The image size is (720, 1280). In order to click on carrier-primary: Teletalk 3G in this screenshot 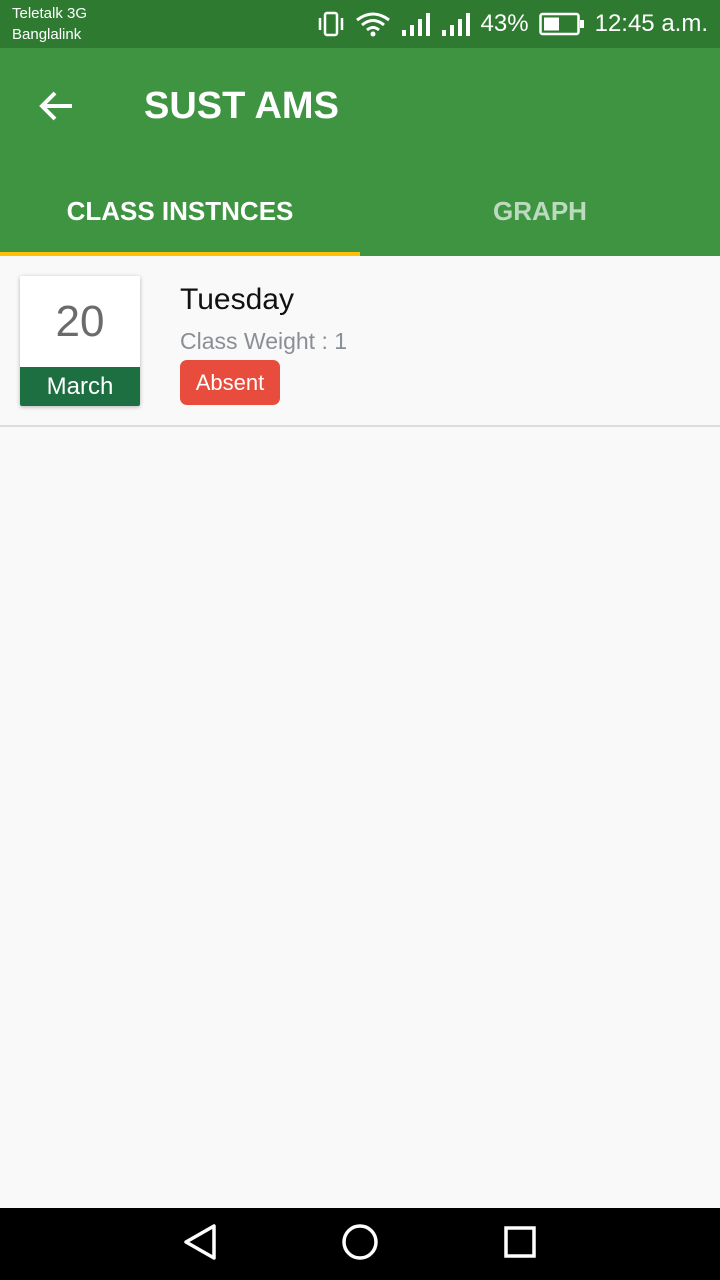, I will do `click(50, 13)`.